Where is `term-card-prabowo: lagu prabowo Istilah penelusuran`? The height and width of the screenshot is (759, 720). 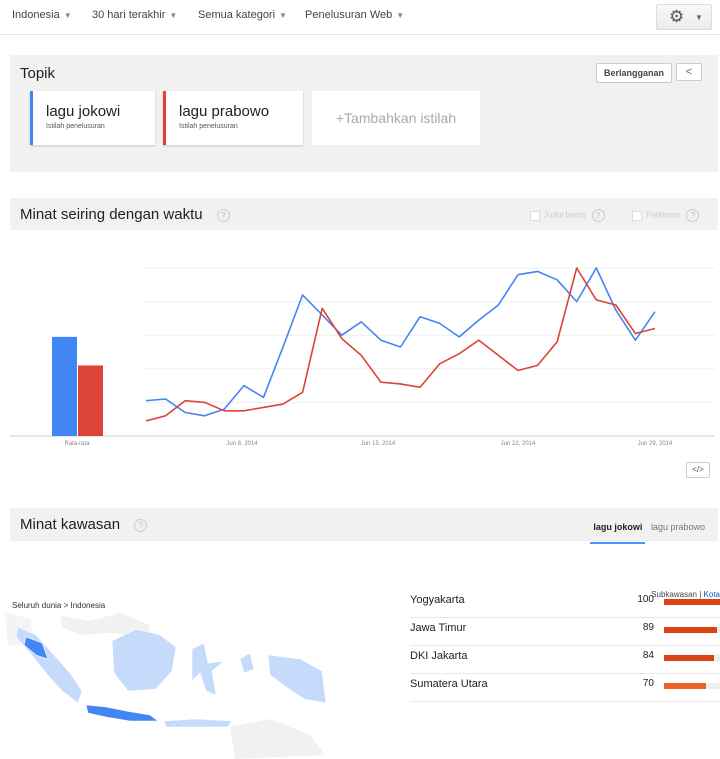 term-card-prabowo: lagu prabowo Istilah penelusuran is located at coordinates (233, 118).